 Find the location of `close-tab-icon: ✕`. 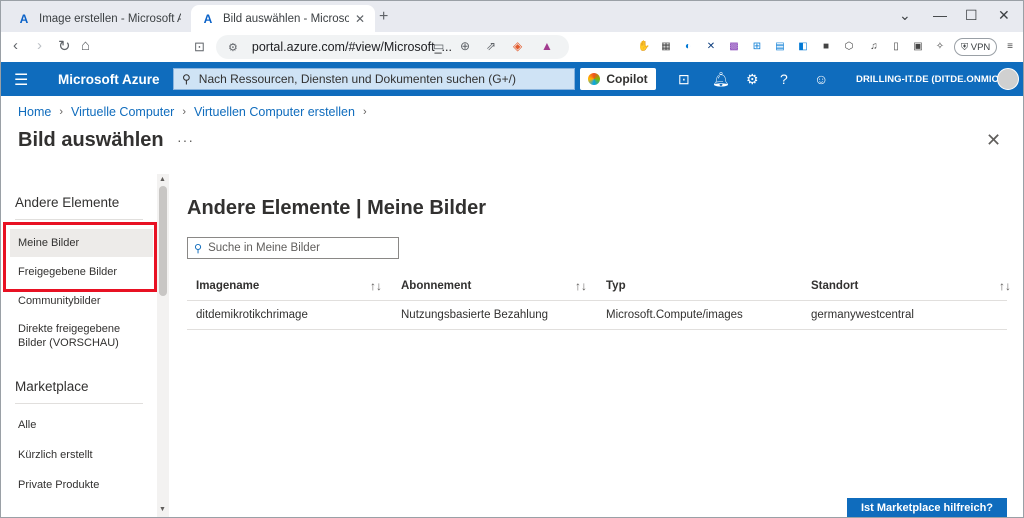

close-tab-icon: ✕ is located at coordinates (360, 19).